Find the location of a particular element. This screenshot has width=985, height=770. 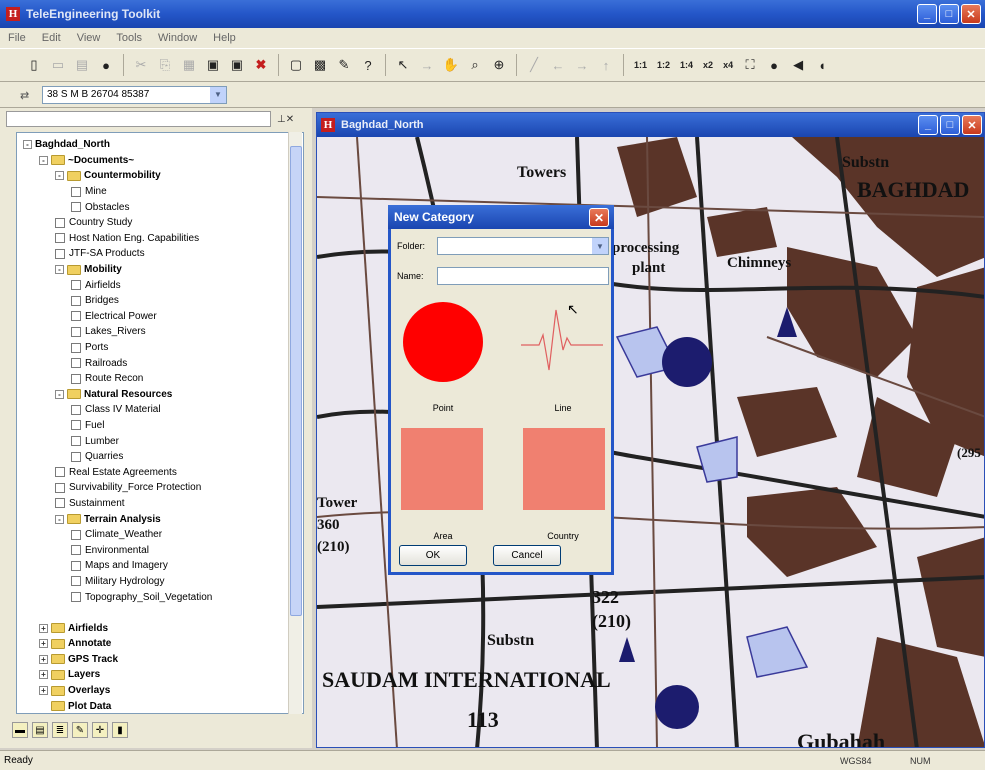

tree-item: Mine is located at coordinates (160, 192).